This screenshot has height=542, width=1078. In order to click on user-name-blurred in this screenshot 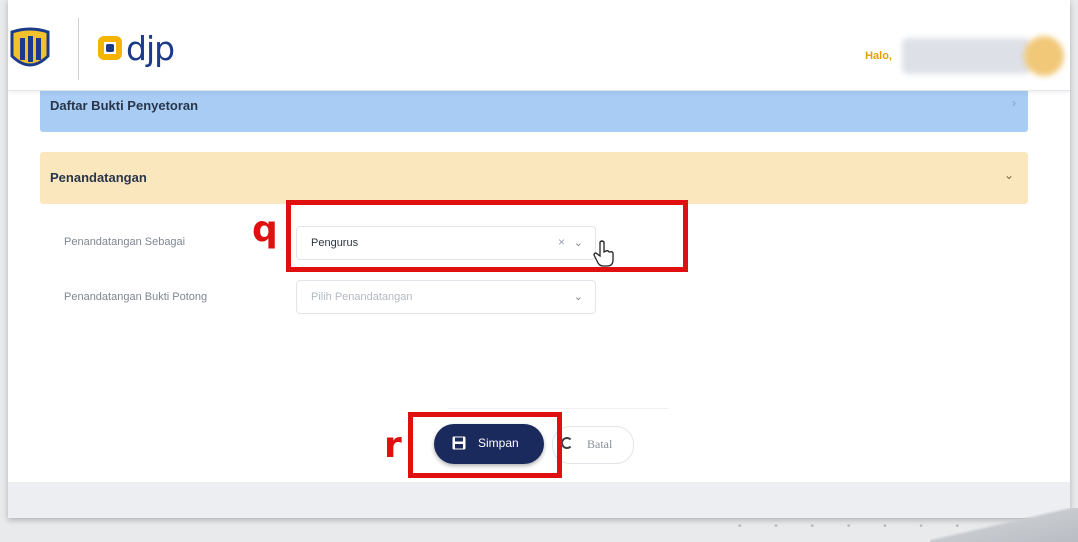, I will do `click(966, 56)`.